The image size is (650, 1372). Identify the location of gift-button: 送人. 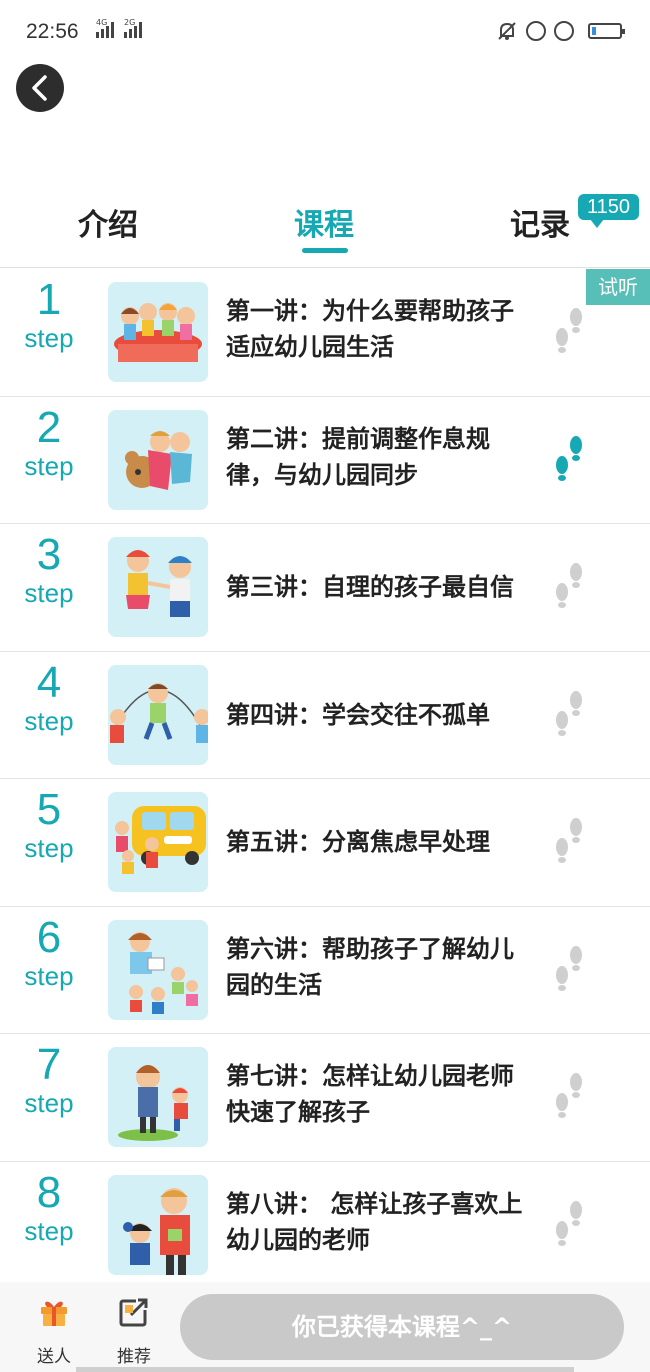
(54, 1331).